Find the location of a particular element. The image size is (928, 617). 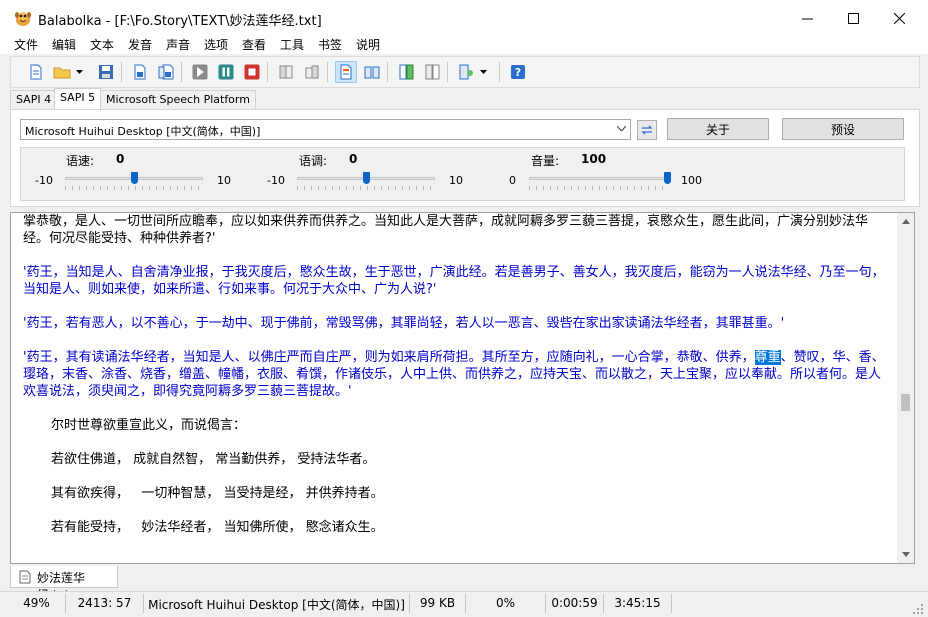

compare-files-button is located at coordinates (432, 72).